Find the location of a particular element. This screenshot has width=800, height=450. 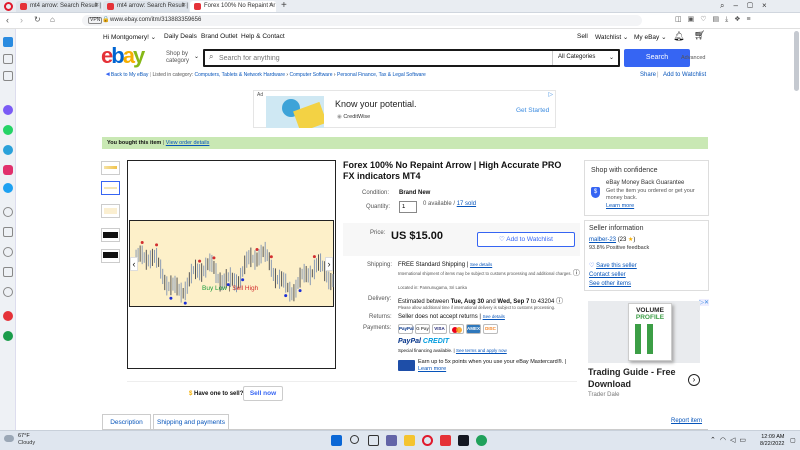

my-ebay-link: My eBay ⌄ is located at coordinates (650, 37).